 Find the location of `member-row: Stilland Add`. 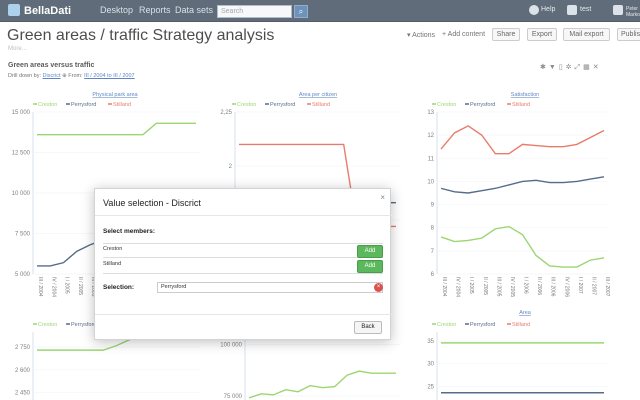

member-row: Stilland Add is located at coordinates (243, 266).